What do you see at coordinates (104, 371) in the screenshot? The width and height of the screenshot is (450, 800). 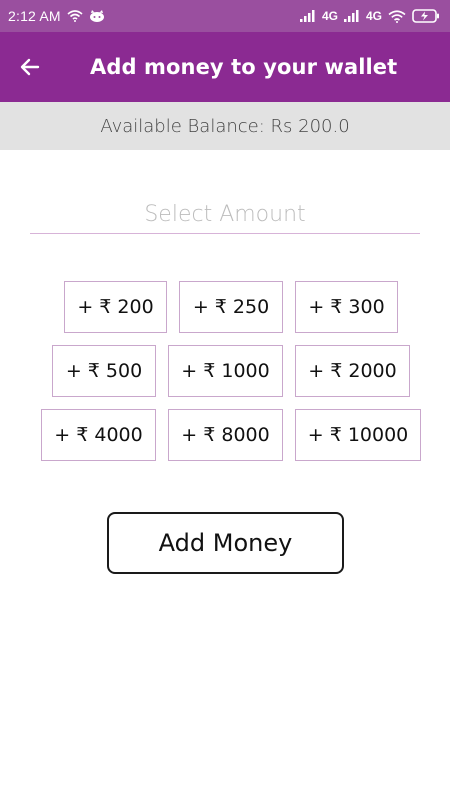 I see `amount-option-500: + ₹ 500` at bounding box center [104, 371].